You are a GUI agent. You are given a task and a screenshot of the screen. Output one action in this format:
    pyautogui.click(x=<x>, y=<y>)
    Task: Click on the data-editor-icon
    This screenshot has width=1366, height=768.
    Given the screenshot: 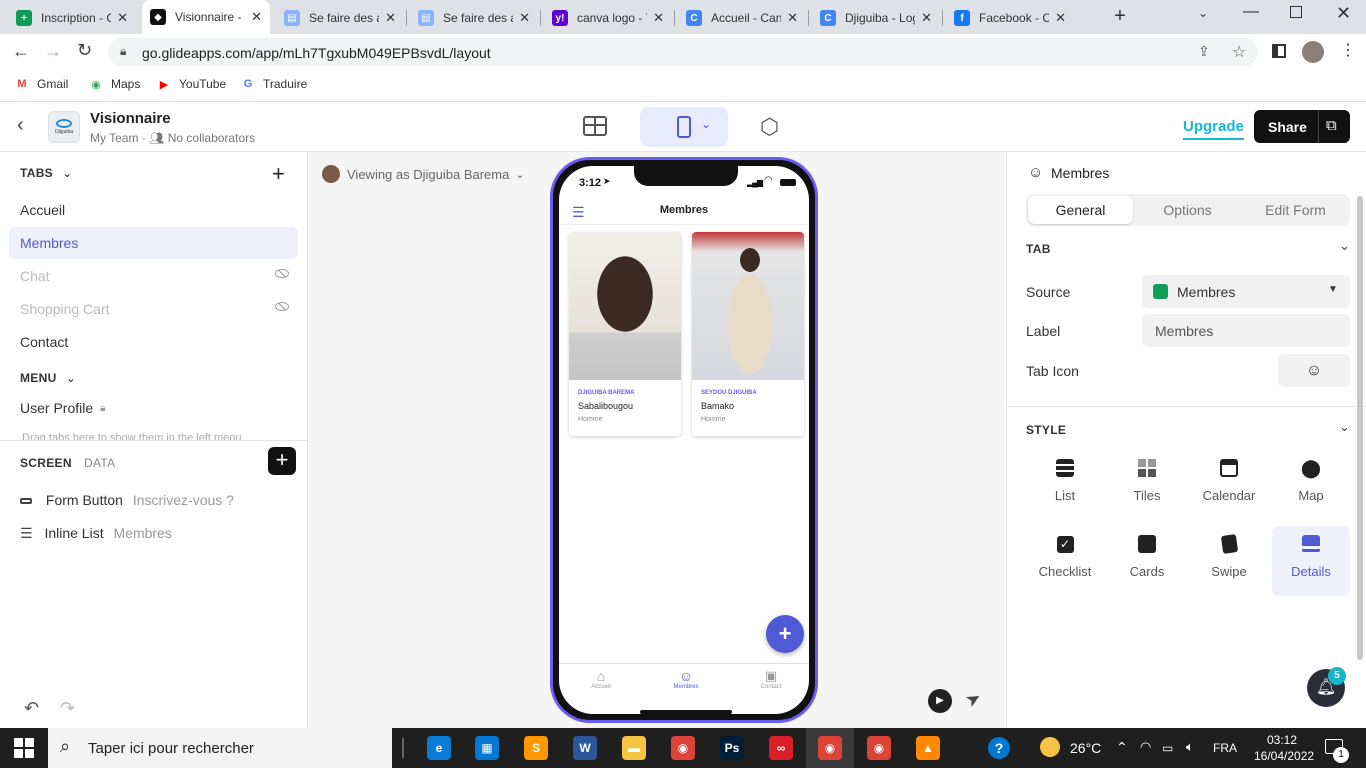 What is the action you would take?
    pyautogui.click(x=595, y=126)
    